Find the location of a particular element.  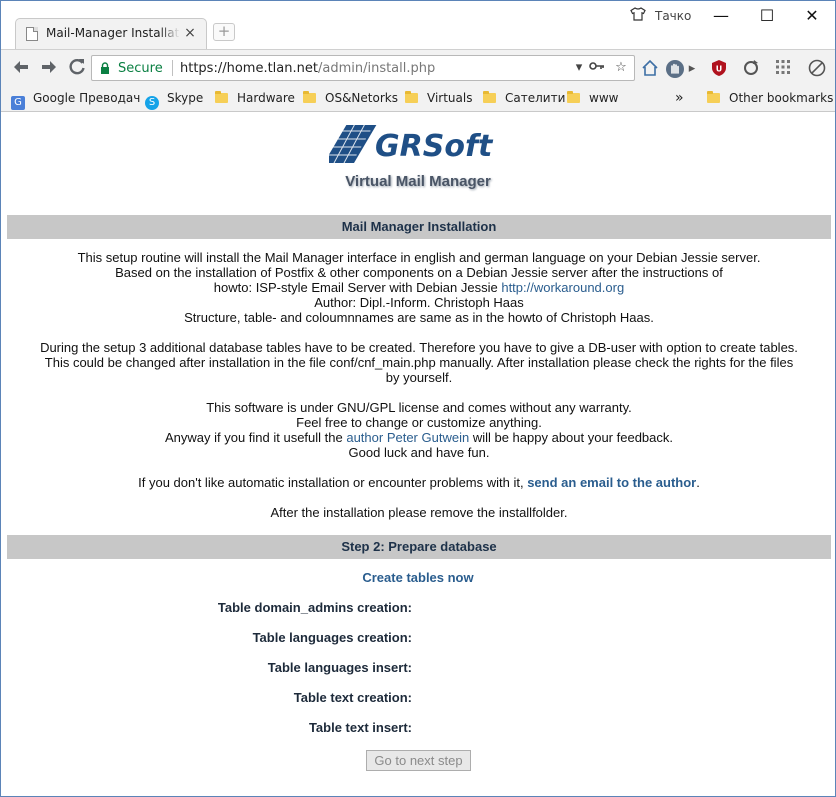

close-window-button: ✕ is located at coordinates (812, 16).